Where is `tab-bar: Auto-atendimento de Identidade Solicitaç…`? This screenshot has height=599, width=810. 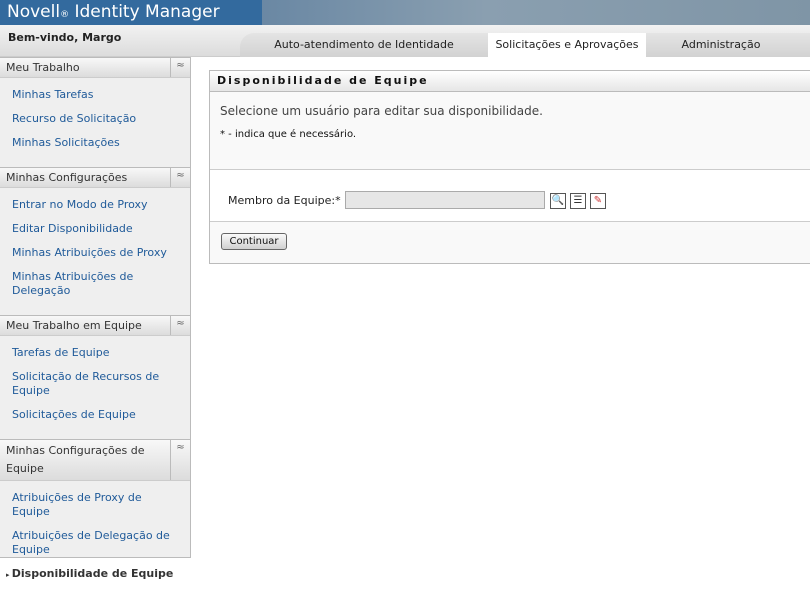
tab-bar: Auto-atendimento de Identidade Solicitaç… is located at coordinates (525, 45).